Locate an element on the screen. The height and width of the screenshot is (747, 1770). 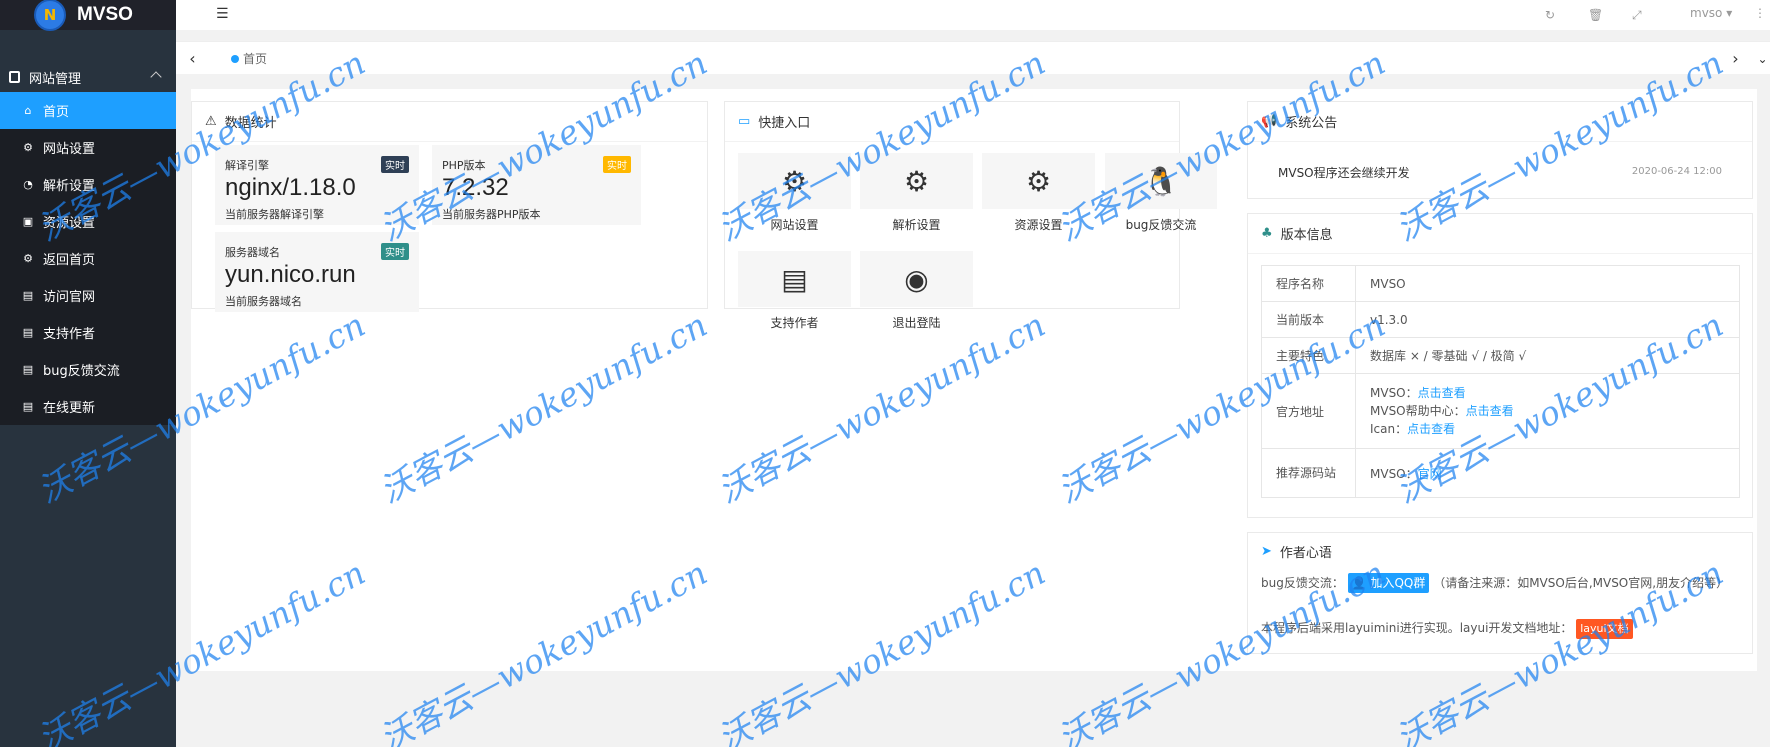
tab-menu-icon: ⌄ is located at coordinates (1758, 58).